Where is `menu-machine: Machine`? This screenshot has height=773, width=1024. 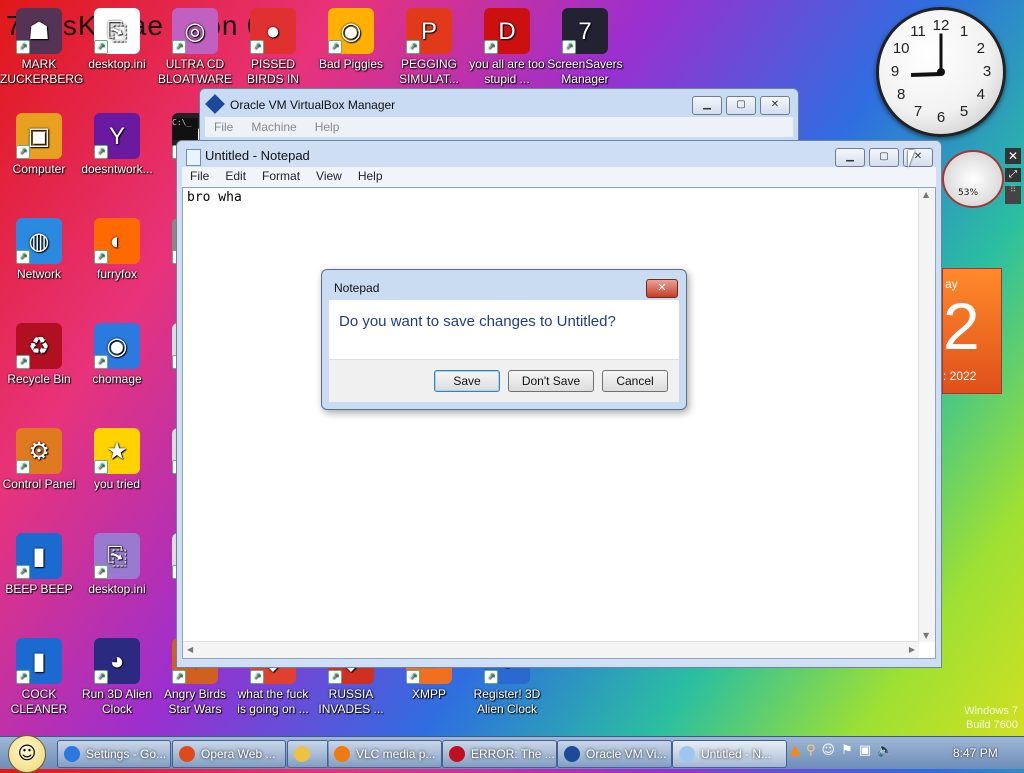 menu-machine: Machine is located at coordinates (273, 127).